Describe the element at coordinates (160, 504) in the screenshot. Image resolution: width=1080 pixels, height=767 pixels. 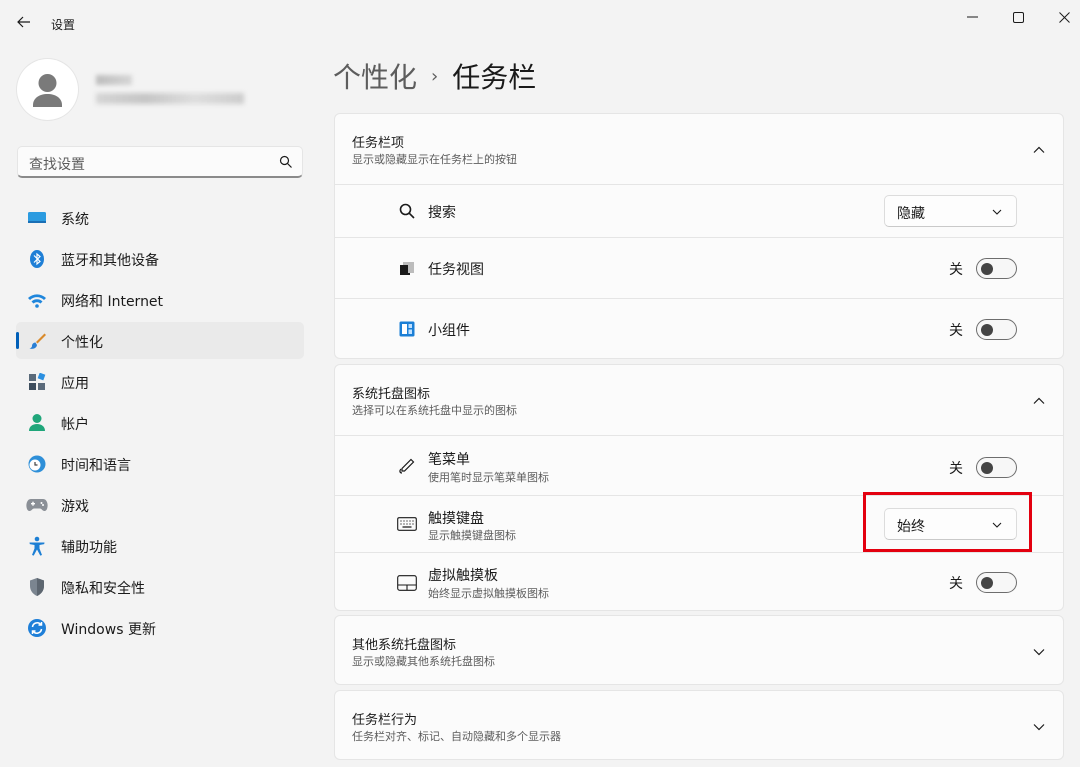
I see `sidebar-item-gaming: 游戏` at that location.